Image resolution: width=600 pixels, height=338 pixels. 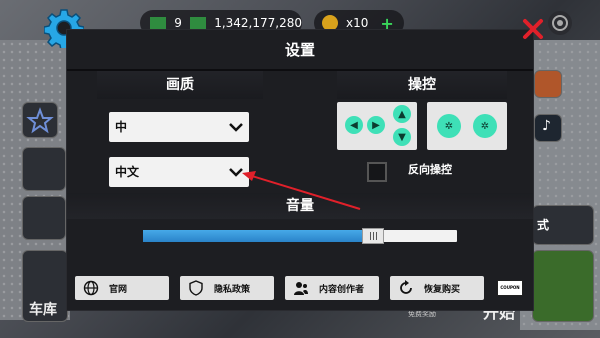 I want to click on down-arrow-icon: ▼, so click(x=402, y=137).